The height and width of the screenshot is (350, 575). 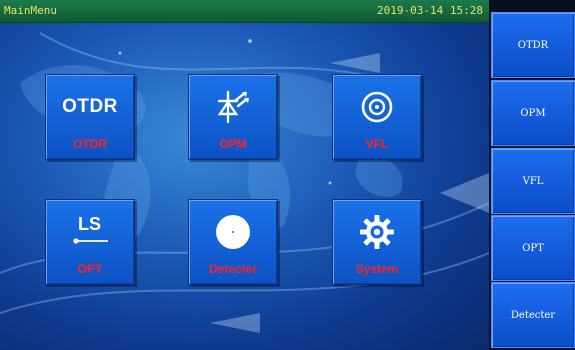 I want to click on window-title: MainMenu, so click(x=30, y=10).